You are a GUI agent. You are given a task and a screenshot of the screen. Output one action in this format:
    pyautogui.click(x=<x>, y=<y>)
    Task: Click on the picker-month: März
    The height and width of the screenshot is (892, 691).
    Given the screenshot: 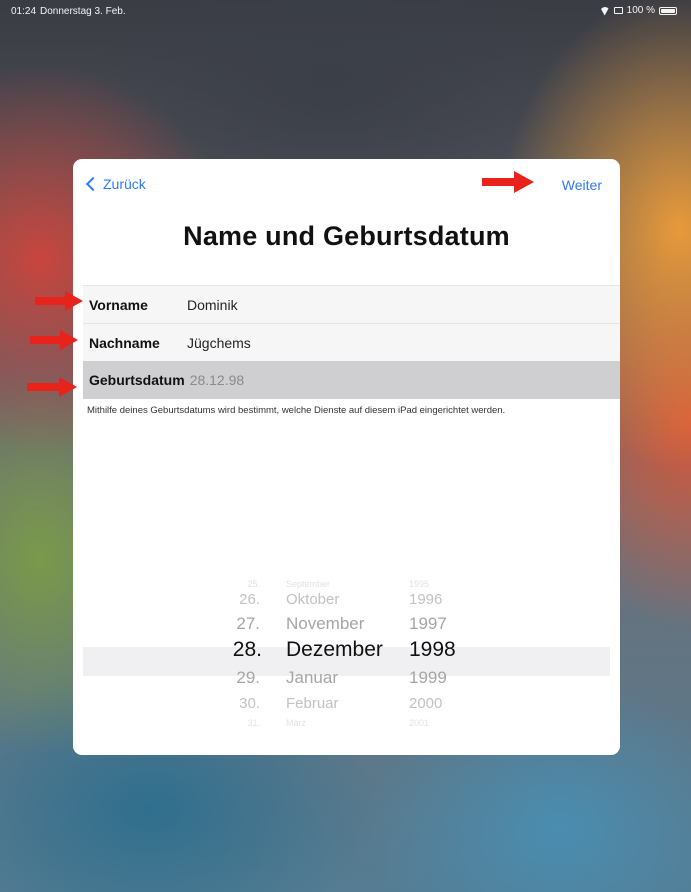 What is the action you would take?
    pyautogui.click(x=296, y=723)
    